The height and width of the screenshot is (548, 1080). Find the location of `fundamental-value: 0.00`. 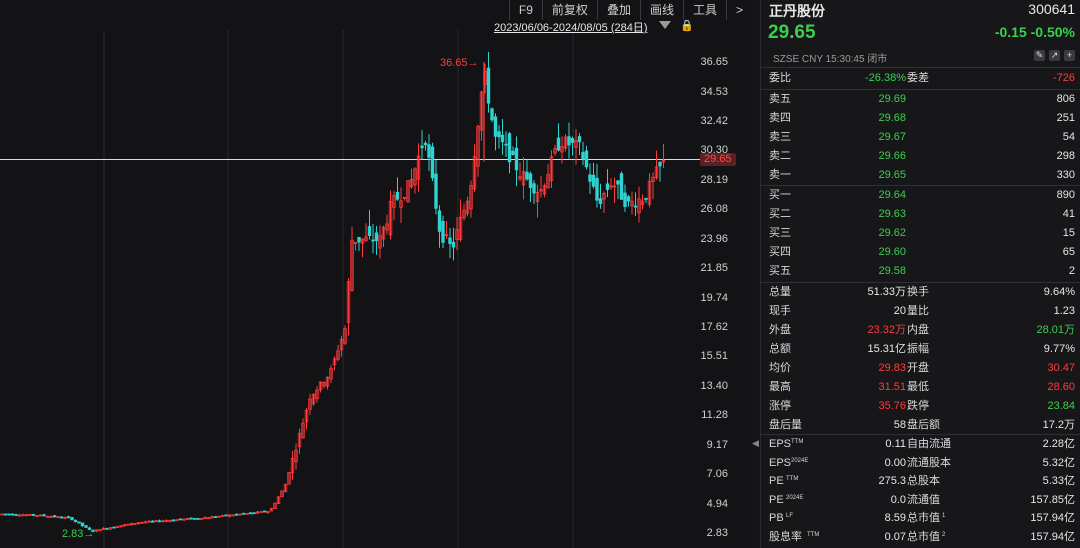

fundamental-value: 0.00 is located at coordinates (895, 462).